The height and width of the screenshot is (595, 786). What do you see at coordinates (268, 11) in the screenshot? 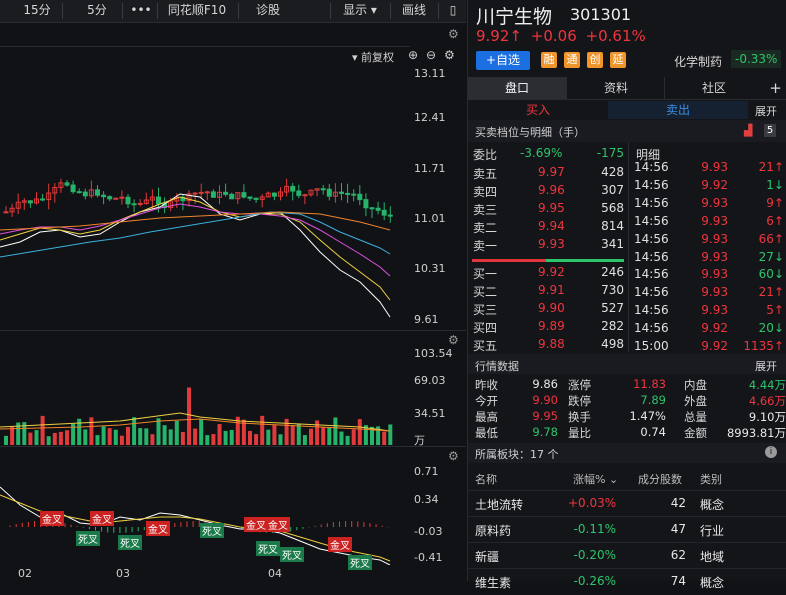
I see `diagnose-button: 诊股` at bounding box center [268, 11].